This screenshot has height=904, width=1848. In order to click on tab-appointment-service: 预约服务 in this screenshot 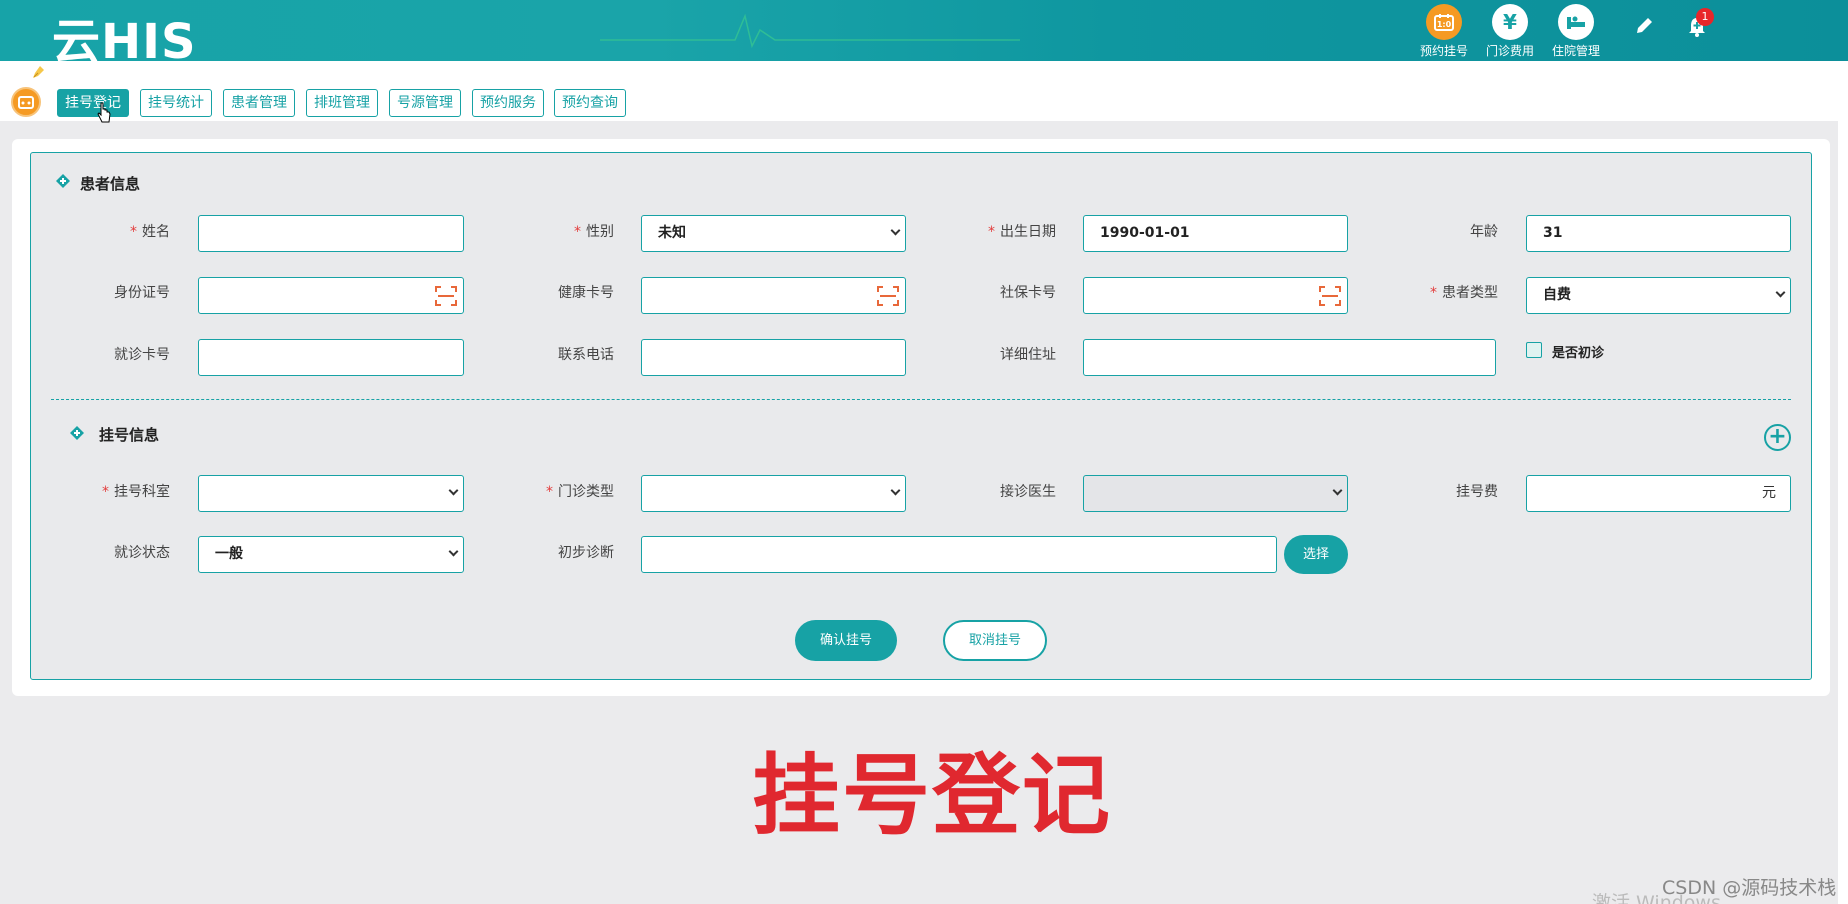, I will do `click(508, 103)`.